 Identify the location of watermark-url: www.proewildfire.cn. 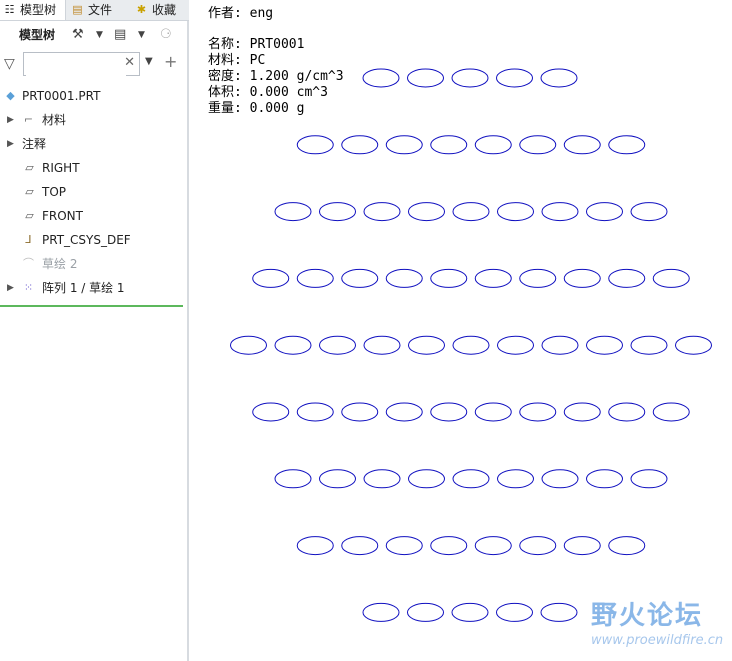
(657, 640).